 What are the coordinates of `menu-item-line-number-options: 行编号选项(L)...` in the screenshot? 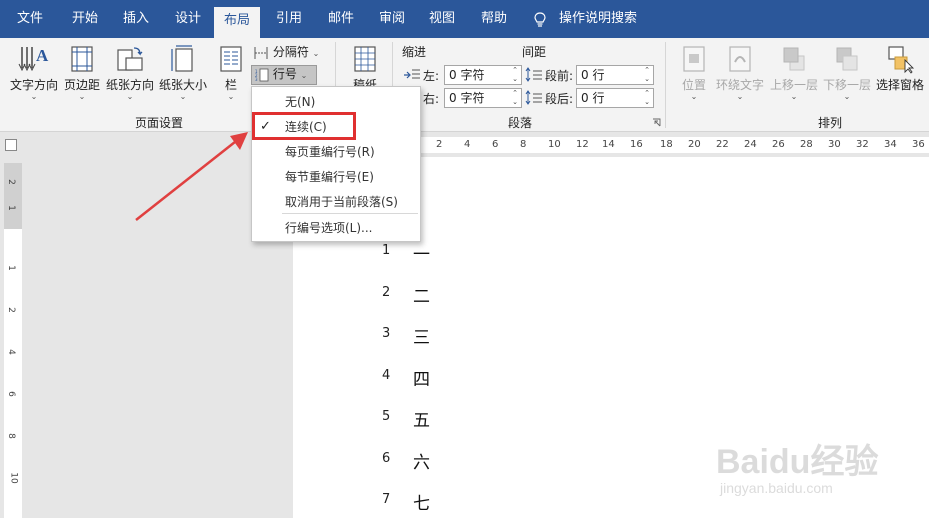 It's located at (336, 228).